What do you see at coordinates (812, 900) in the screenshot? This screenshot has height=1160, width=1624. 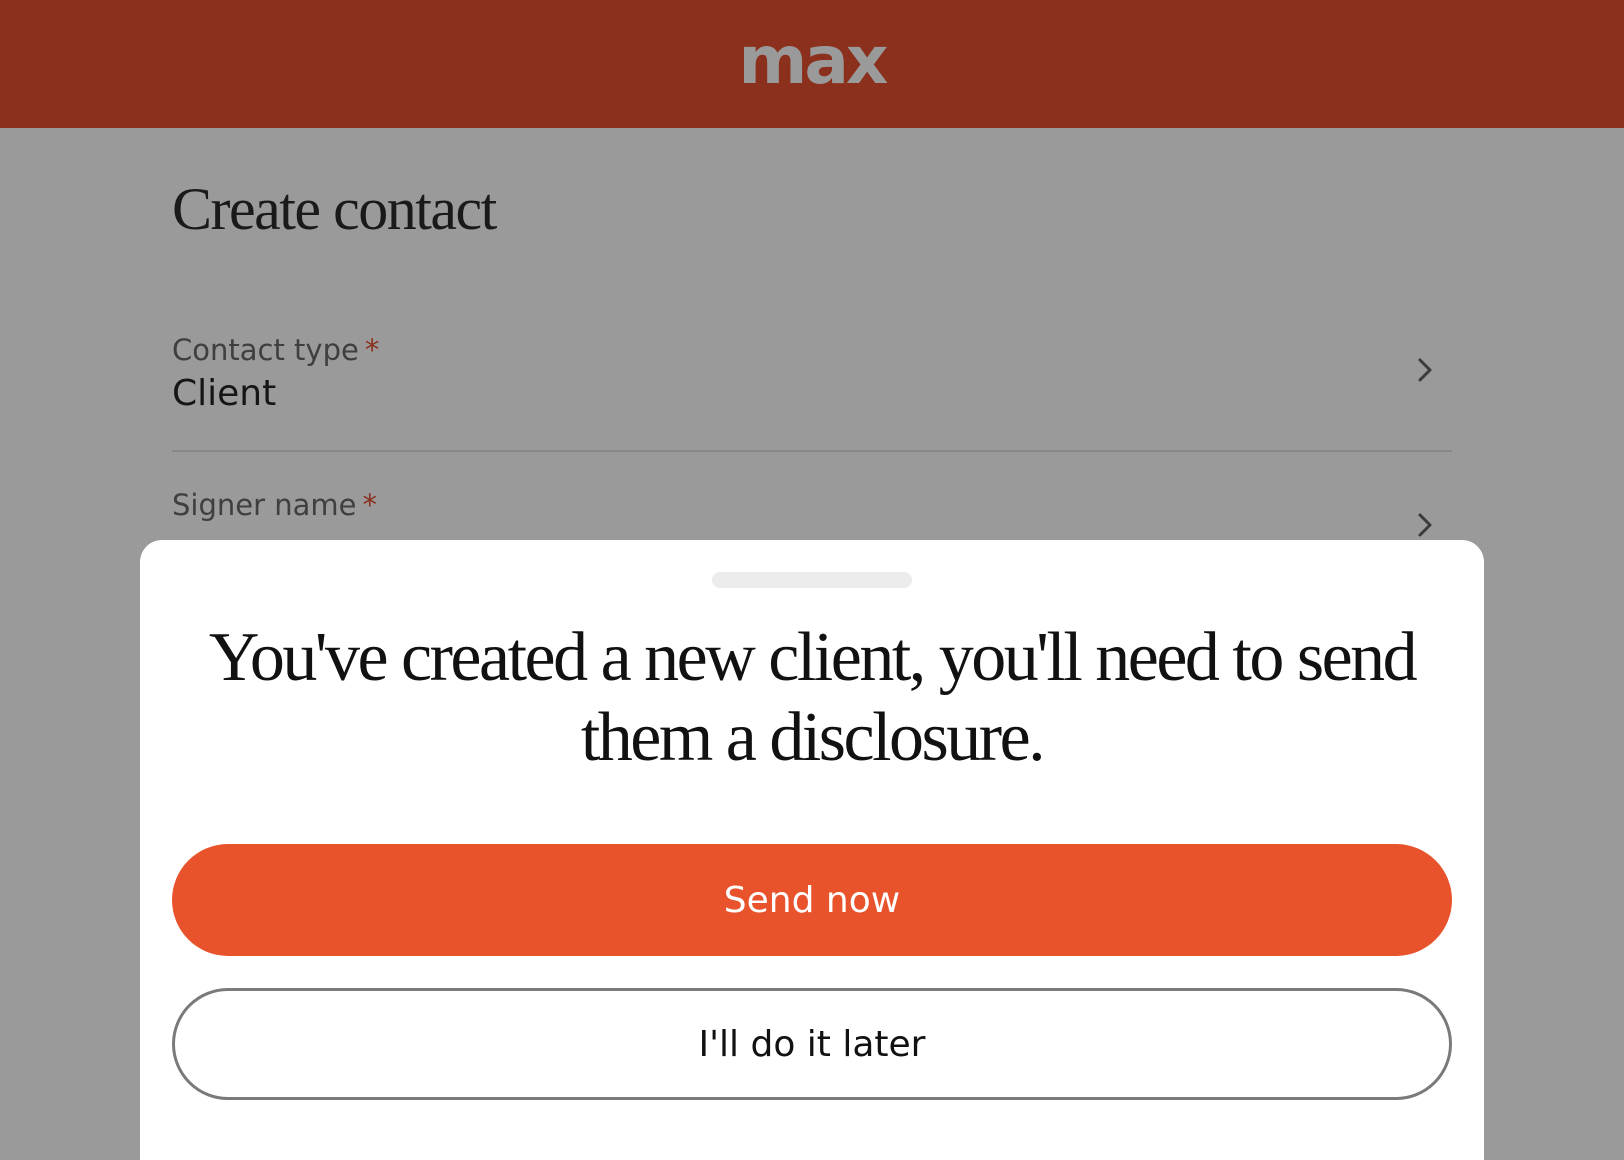 I see `send-now-button: Send now` at bounding box center [812, 900].